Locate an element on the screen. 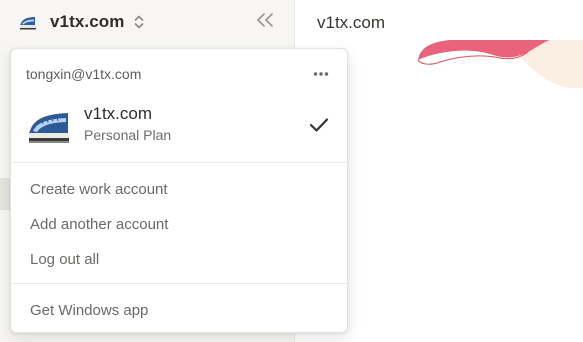  page-title: v1tx.com is located at coordinates (351, 22).